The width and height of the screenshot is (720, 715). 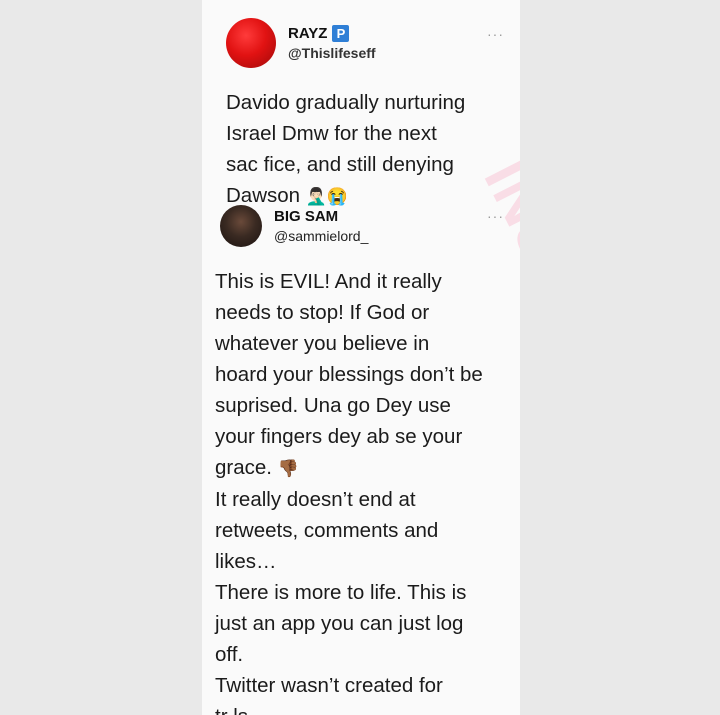 I want to click on user-handle: @sammielord_, so click(x=321, y=236).